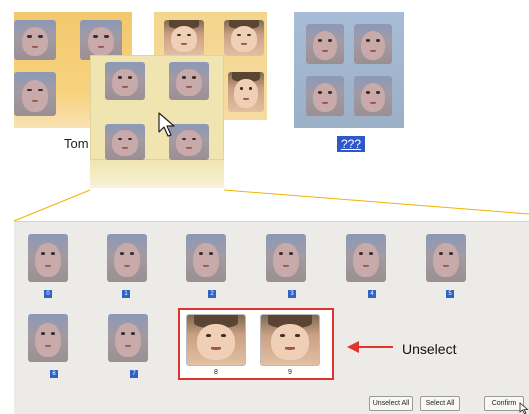  Describe the element at coordinates (391, 403) in the screenshot. I see `unselect-all-button: Unselect All` at that location.